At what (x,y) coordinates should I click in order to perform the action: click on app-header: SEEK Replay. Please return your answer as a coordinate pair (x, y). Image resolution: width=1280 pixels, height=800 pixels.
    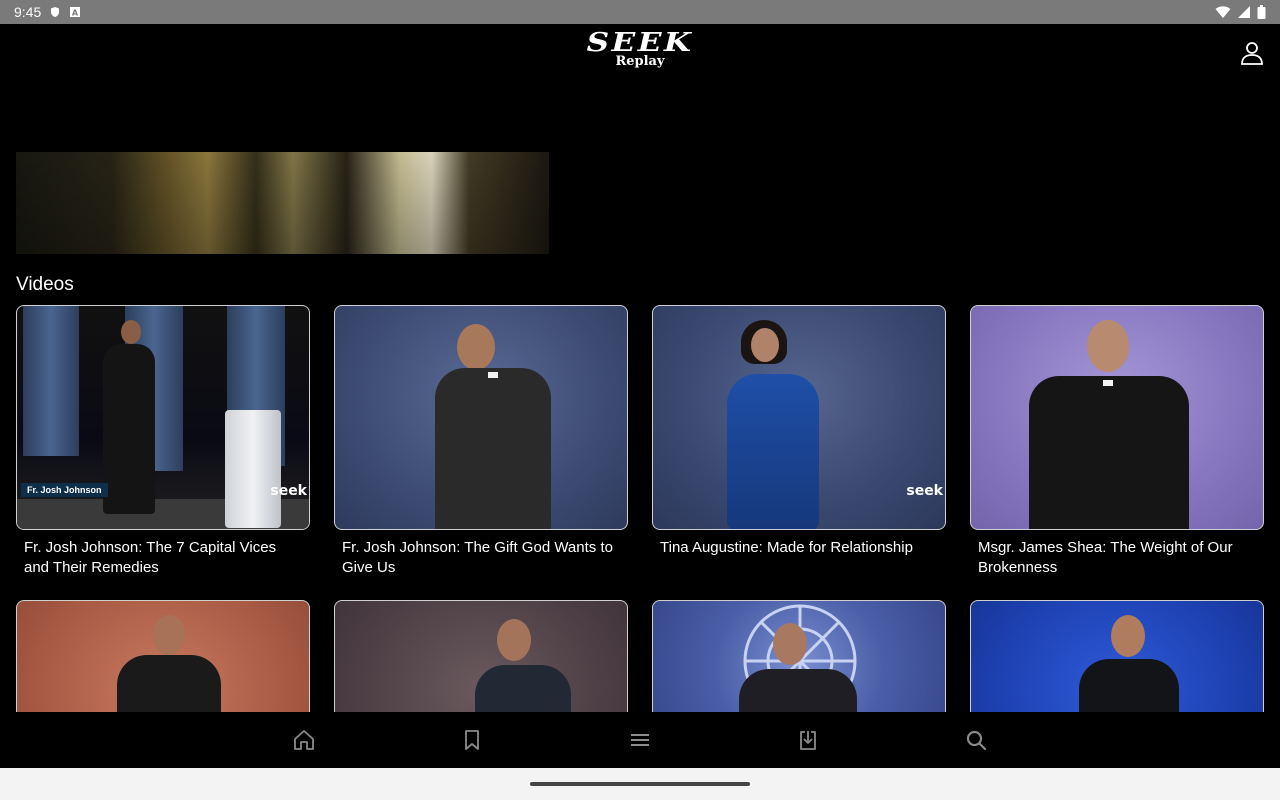
    Looking at the image, I should click on (640, 54).